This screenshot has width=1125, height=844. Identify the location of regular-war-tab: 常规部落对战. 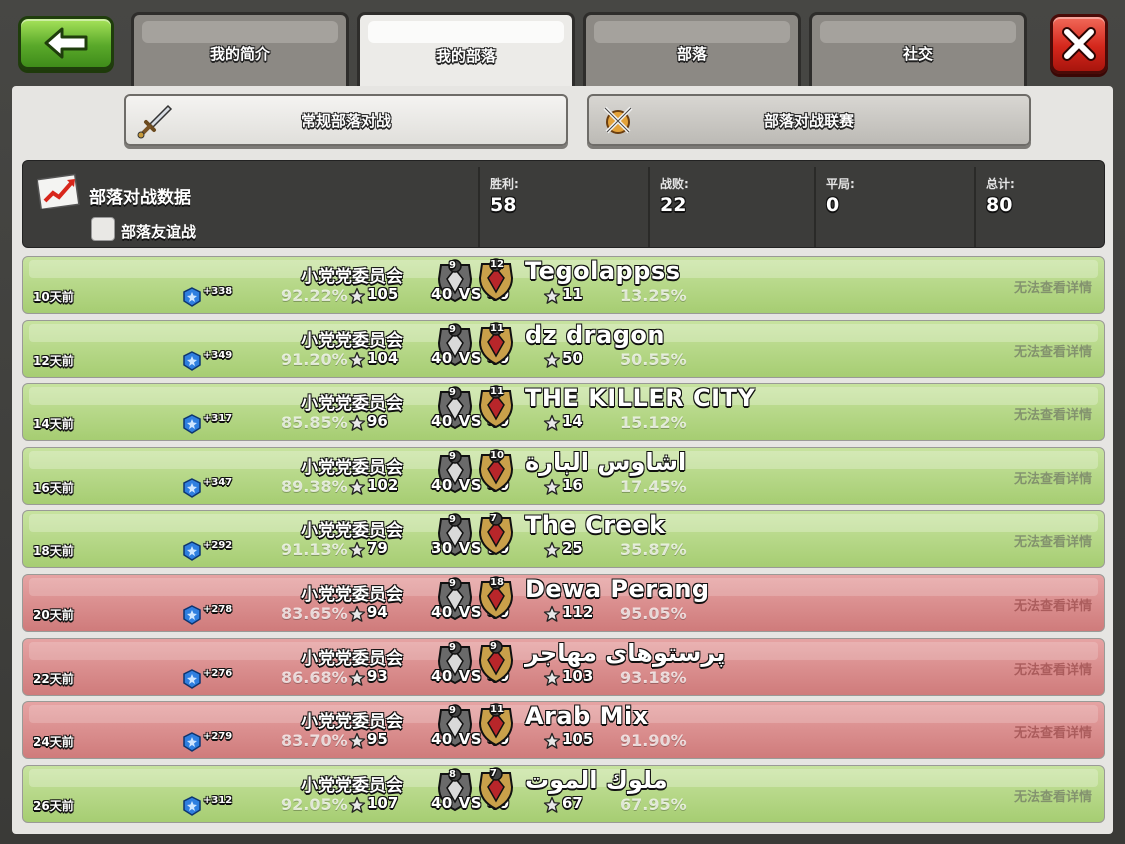
(346, 120).